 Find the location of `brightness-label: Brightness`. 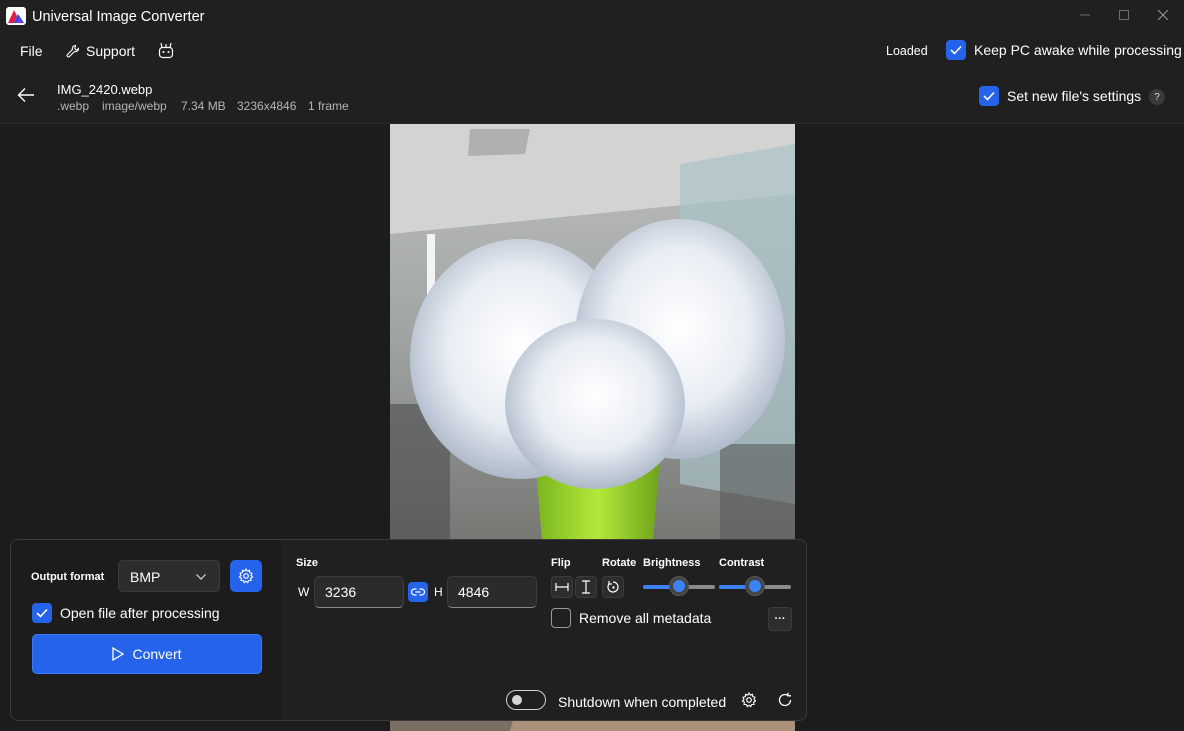

brightness-label: Brightness is located at coordinates (672, 563).